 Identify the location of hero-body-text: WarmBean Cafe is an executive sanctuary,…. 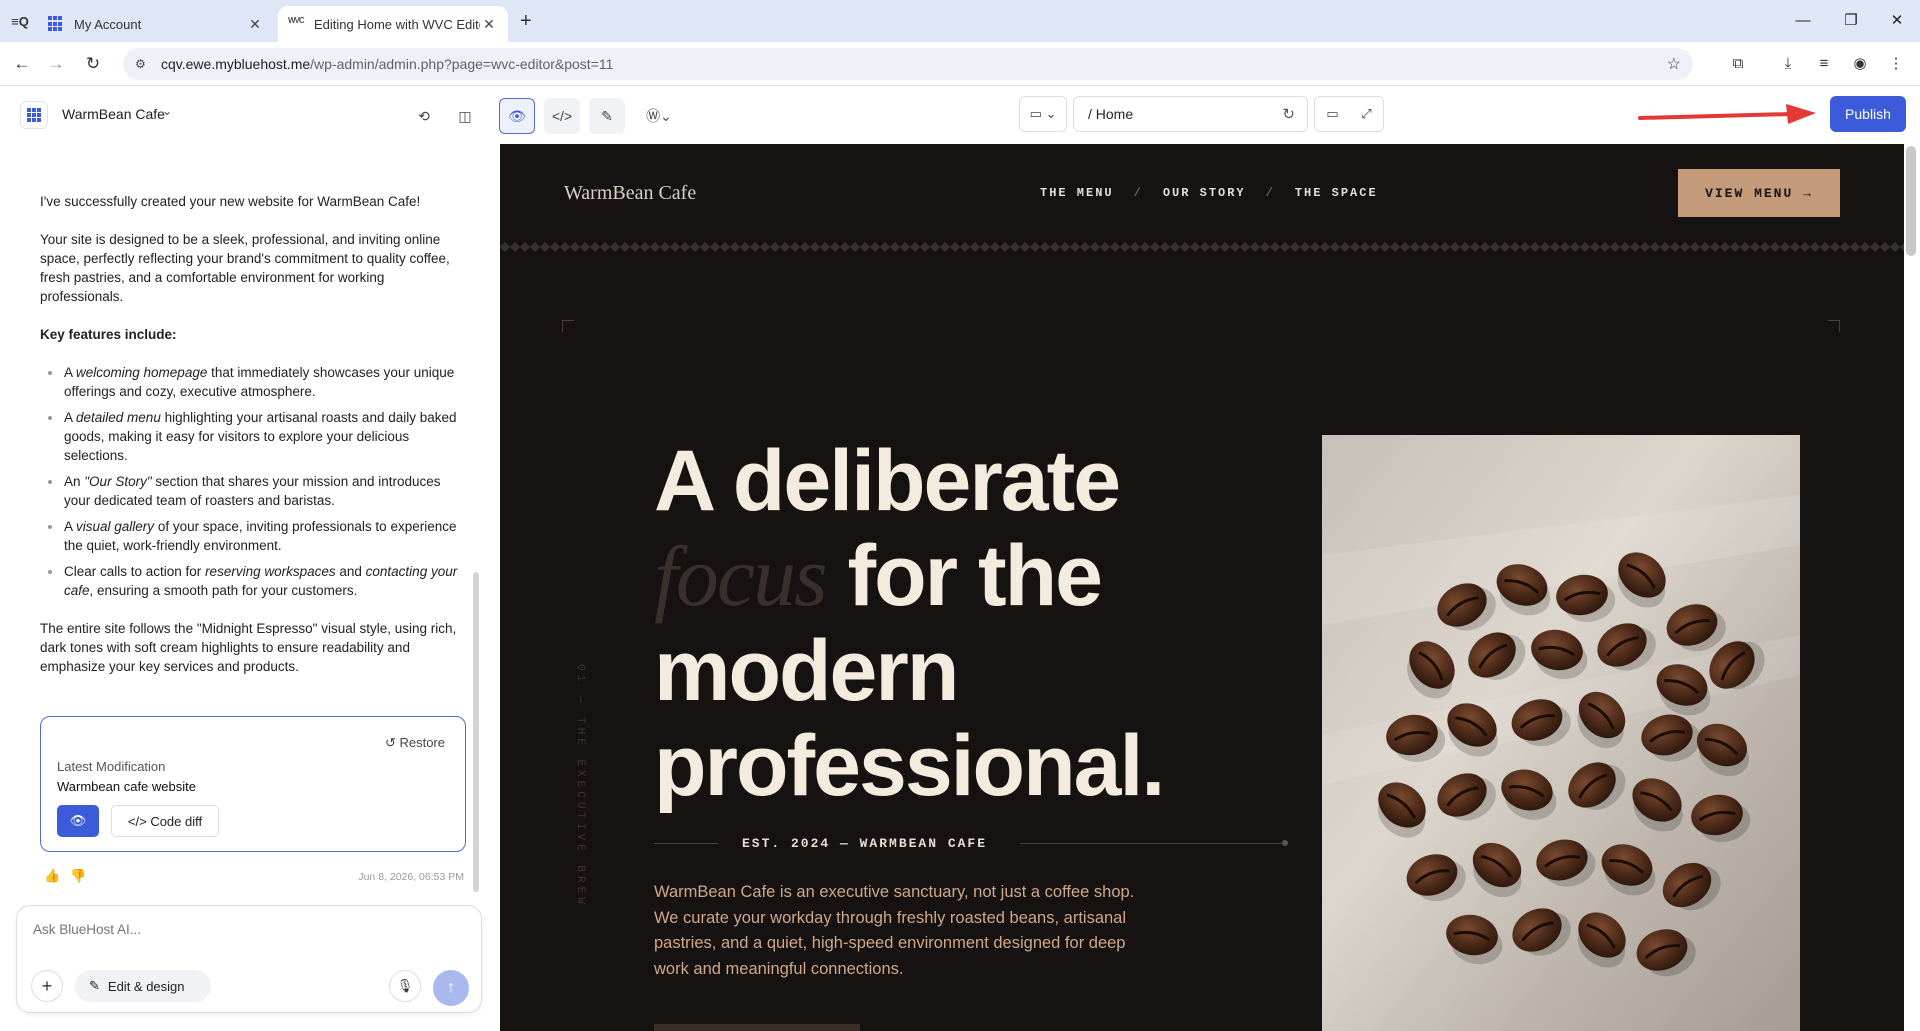
(894, 930).